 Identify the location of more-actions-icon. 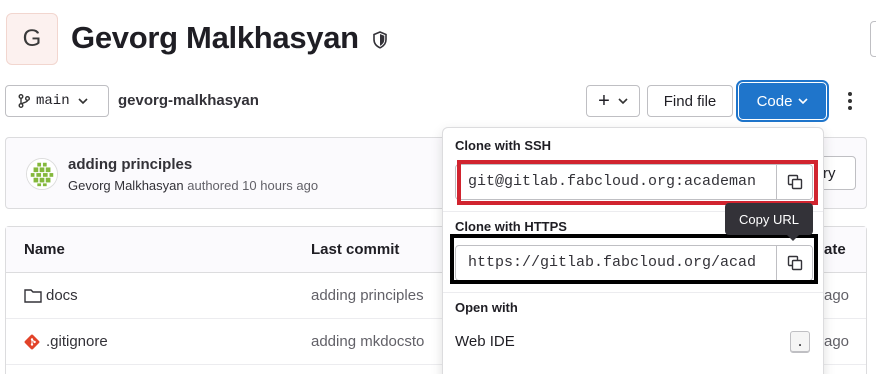
(850, 101).